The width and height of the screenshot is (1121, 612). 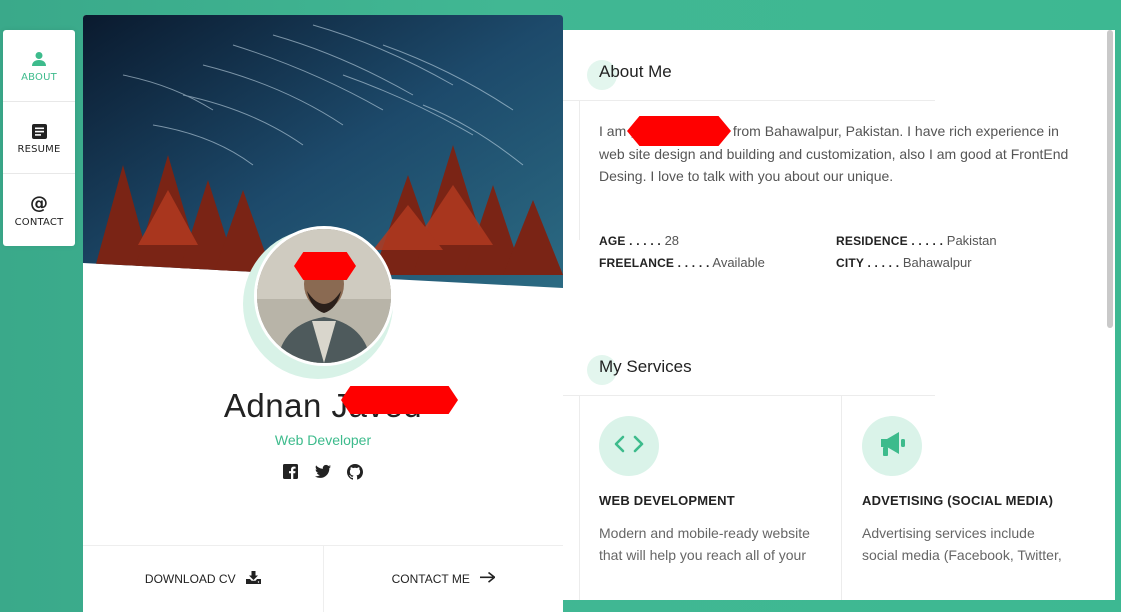 What do you see at coordinates (39, 59) in the screenshot?
I see `user-icon` at bounding box center [39, 59].